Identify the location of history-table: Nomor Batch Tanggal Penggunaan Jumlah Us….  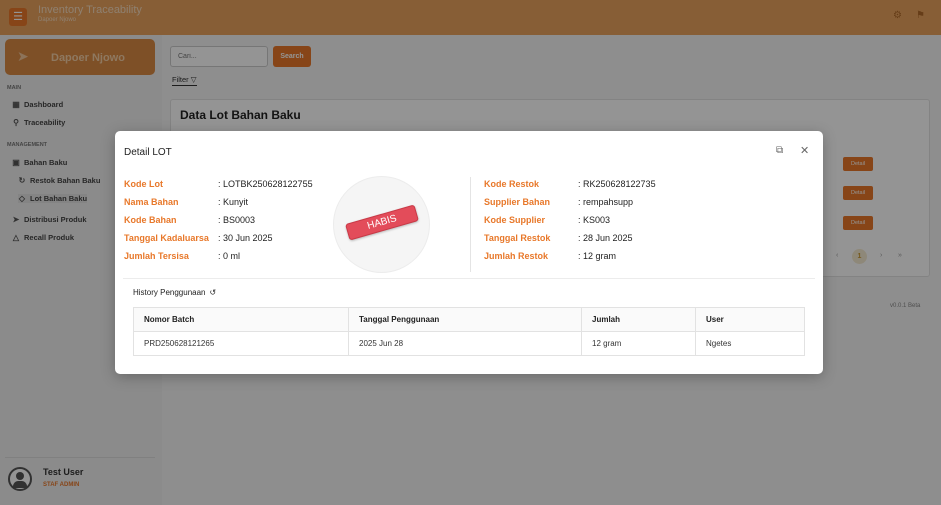
(469, 331).